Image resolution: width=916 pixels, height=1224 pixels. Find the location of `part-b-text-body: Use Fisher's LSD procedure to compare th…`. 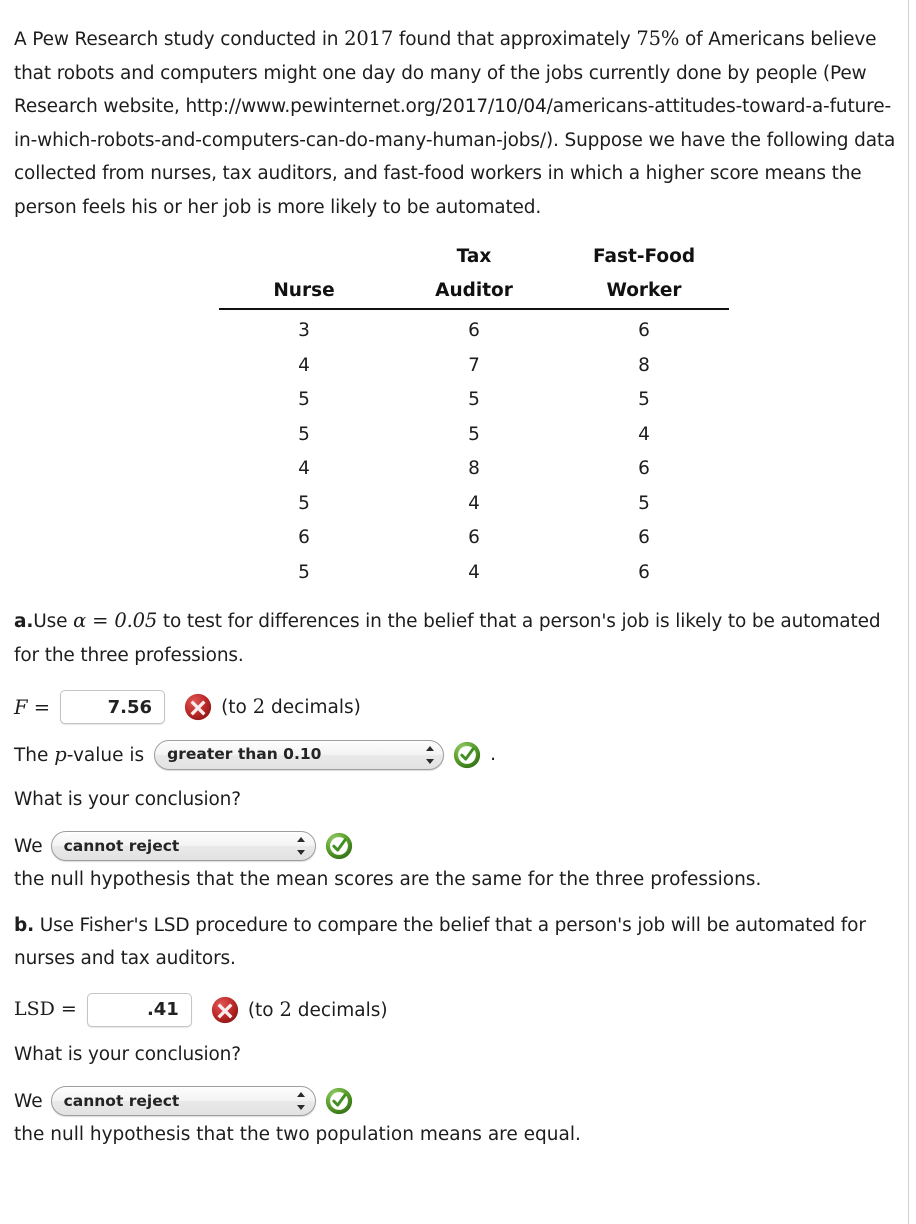

part-b-text-body: Use Fisher's LSD procedure to compare th… is located at coordinates (440, 942).